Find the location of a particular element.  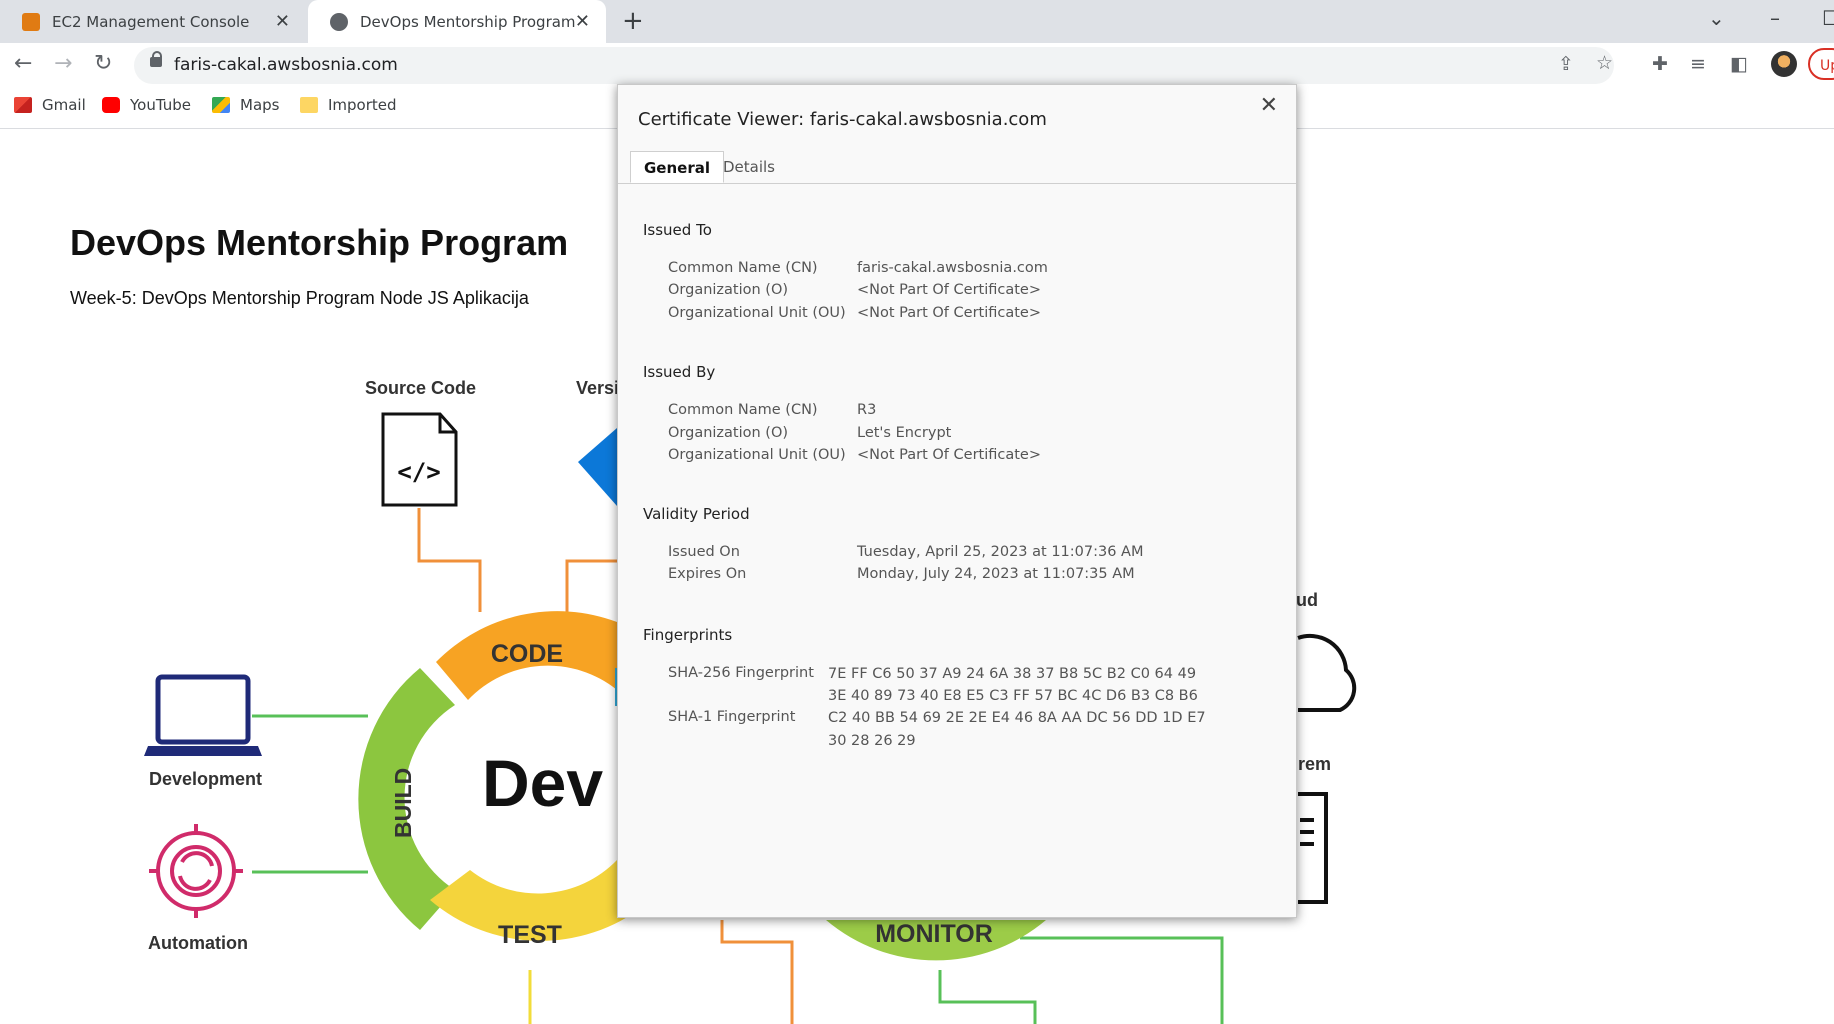

issued-to-cn-value: faris-cakal.awsbosnia.com is located at coordinates (952, 268).